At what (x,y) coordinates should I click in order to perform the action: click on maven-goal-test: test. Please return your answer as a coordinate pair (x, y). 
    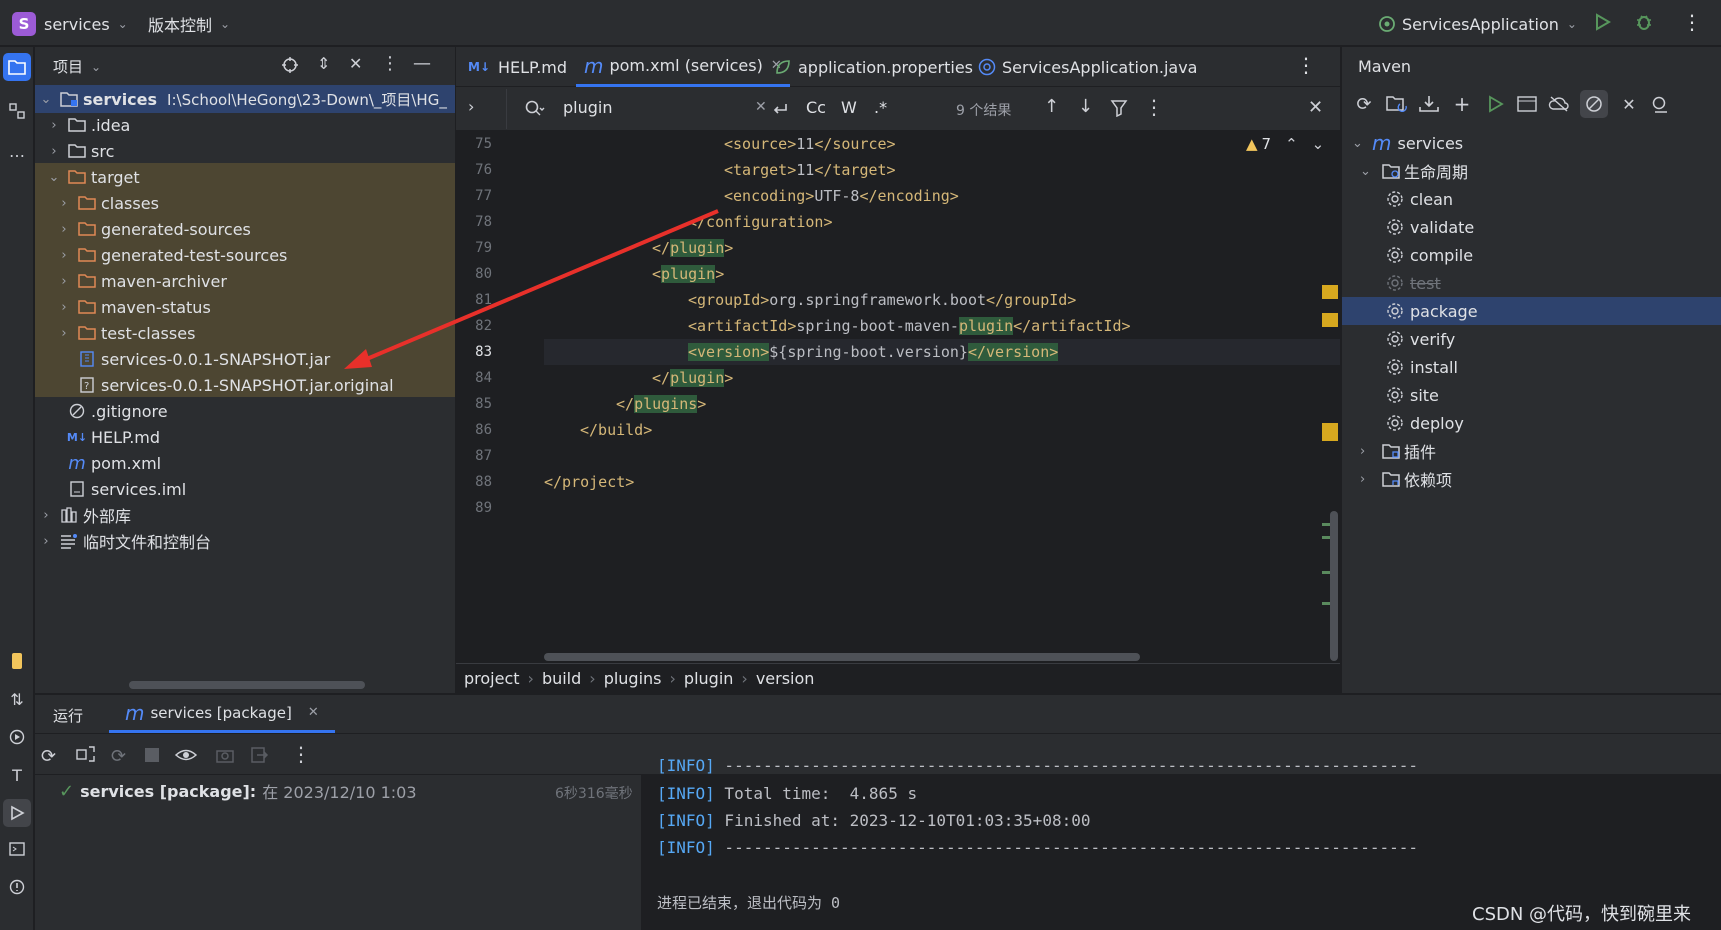
    Looking at the image, I should click on (1531, 283).